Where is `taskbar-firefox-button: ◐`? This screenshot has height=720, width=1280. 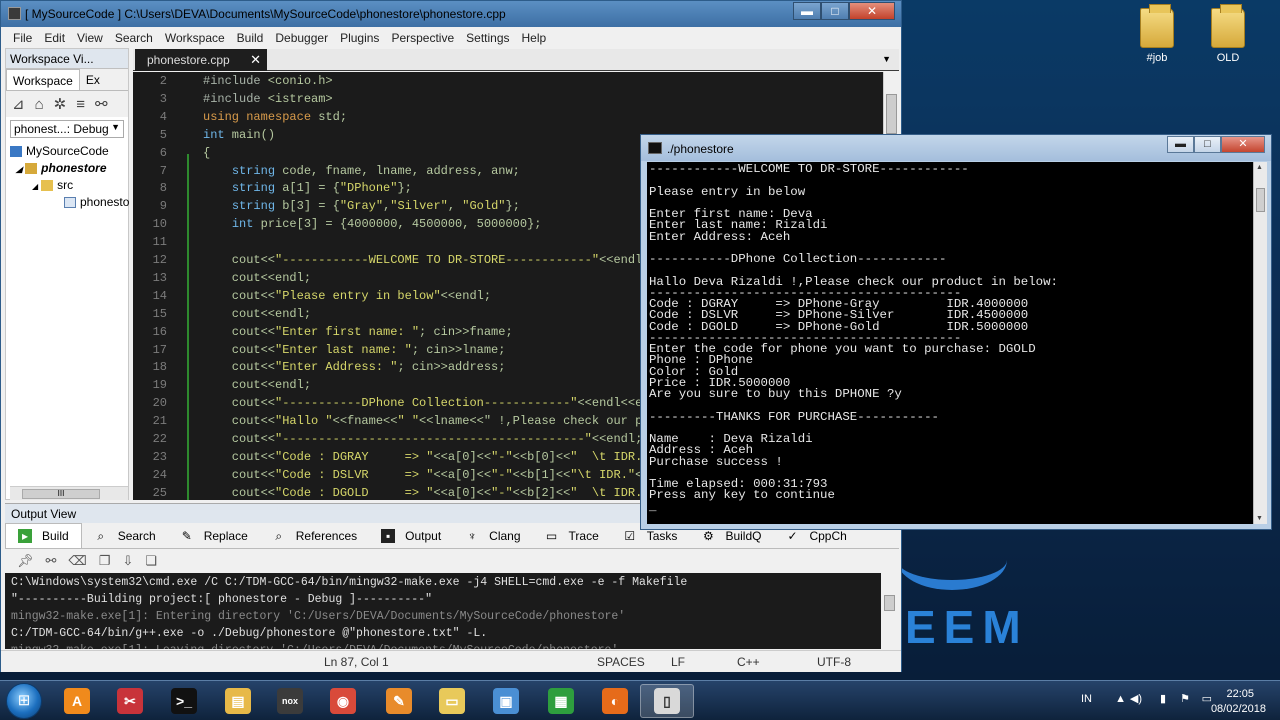 taskbar-firefox-button: ◐ is located at coordinates (615, 701).